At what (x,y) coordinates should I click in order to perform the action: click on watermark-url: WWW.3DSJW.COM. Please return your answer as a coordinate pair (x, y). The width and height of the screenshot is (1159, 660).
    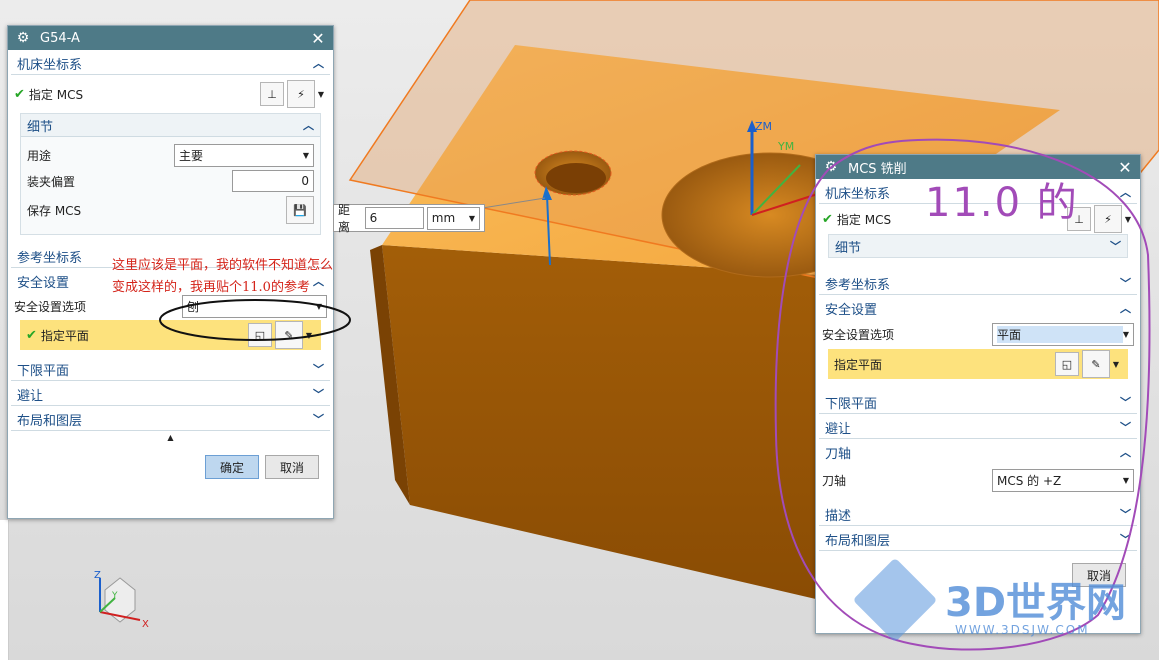
    Looking at the image, I should click on (1022, 630).